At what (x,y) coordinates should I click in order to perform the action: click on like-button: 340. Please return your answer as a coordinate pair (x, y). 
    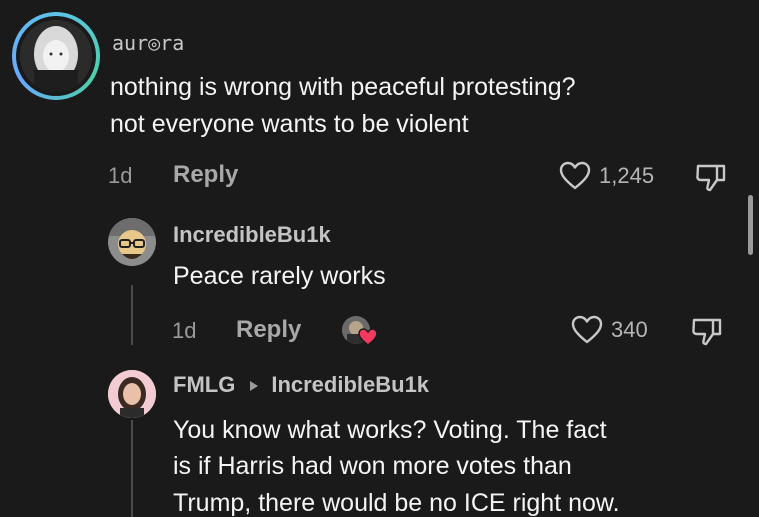
    Looking at the image, I should click on (609, 330).